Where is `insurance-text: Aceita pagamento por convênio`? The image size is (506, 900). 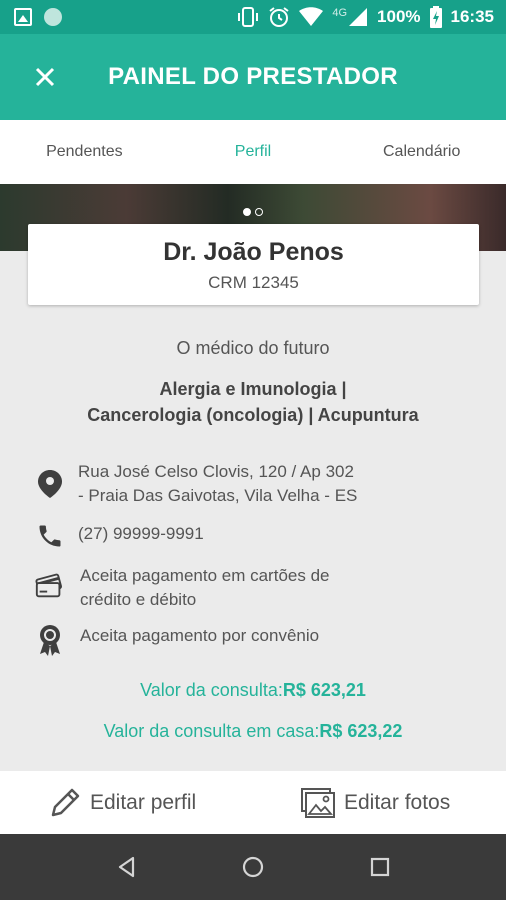
insurance-text: Aceita pagamento por convênio is located at coordinates (200, 635).